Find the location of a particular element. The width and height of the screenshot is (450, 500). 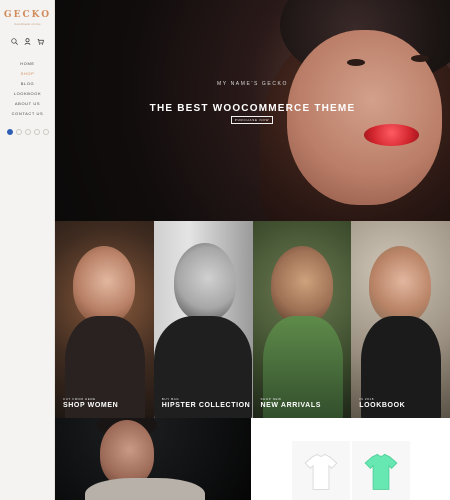

nav-item-home: HOME is located at coordinates (27, 63).